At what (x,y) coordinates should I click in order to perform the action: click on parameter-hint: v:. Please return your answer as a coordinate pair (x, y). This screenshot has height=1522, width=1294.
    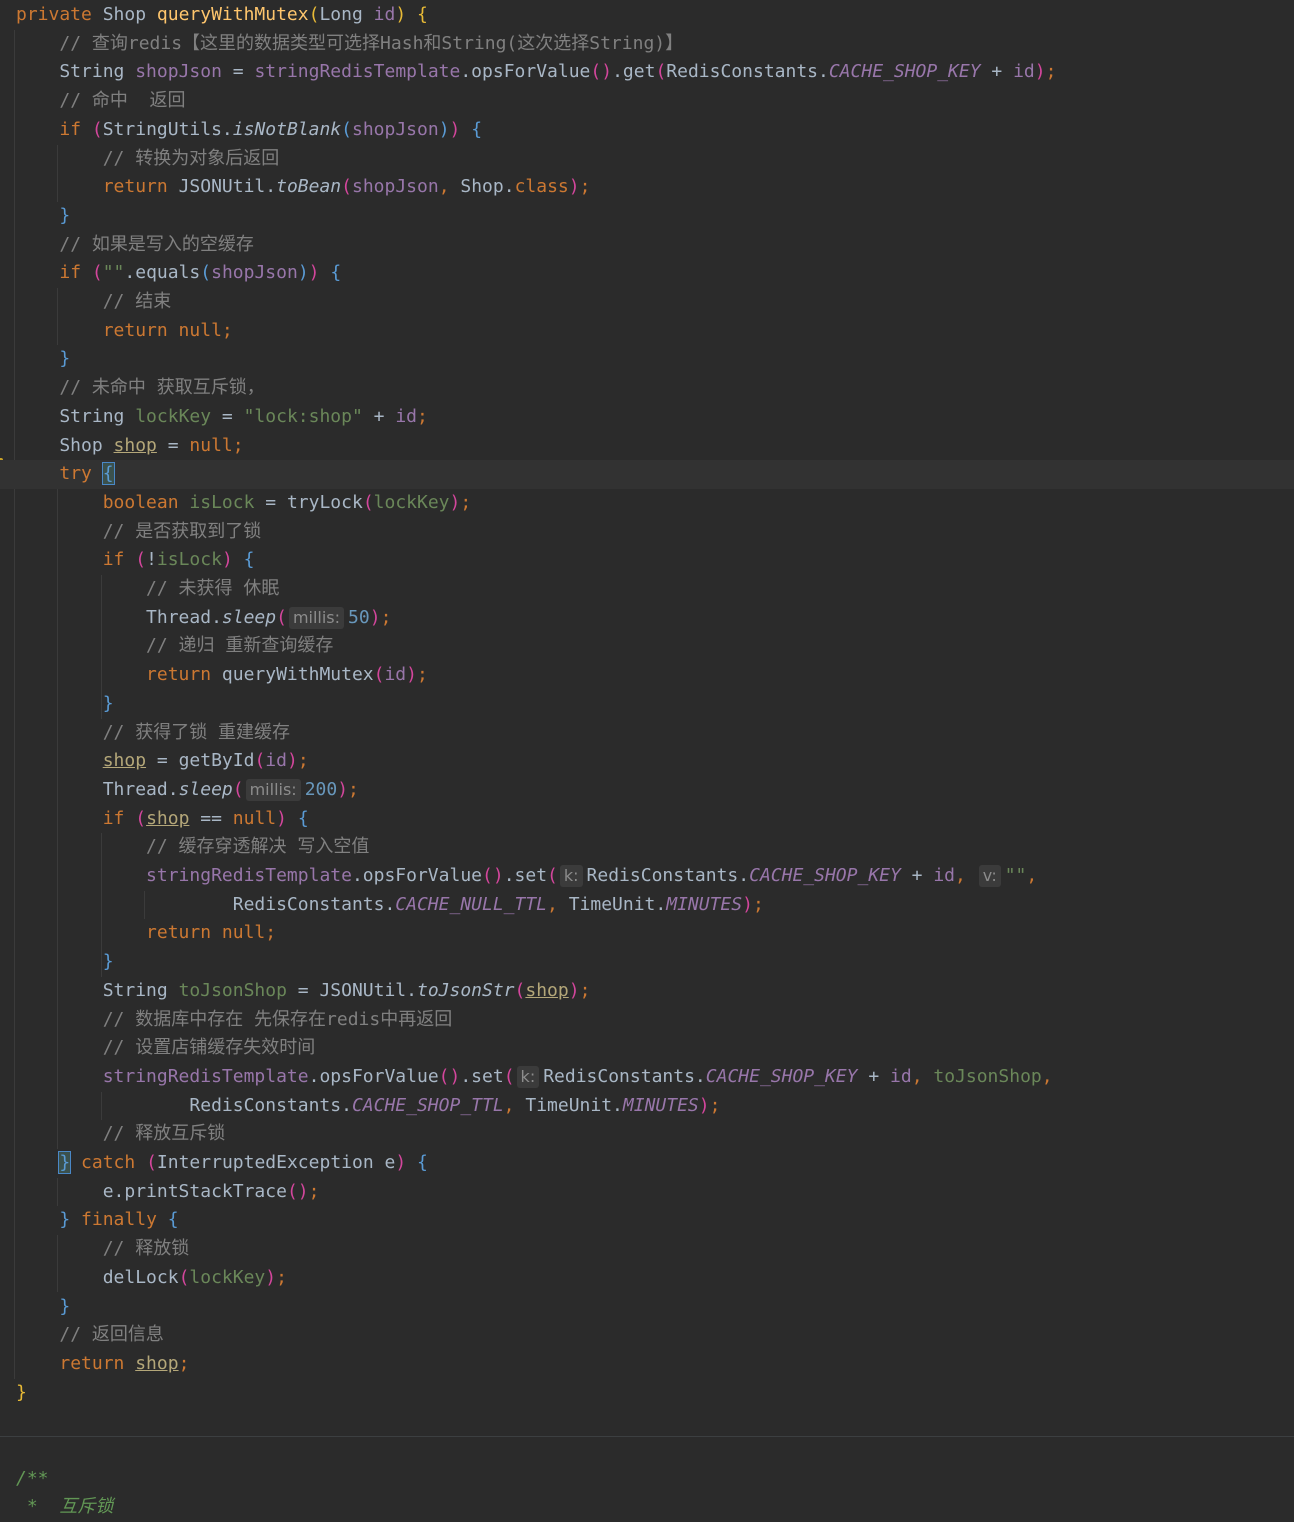
    Looking at the image, I should click on (989, 876).